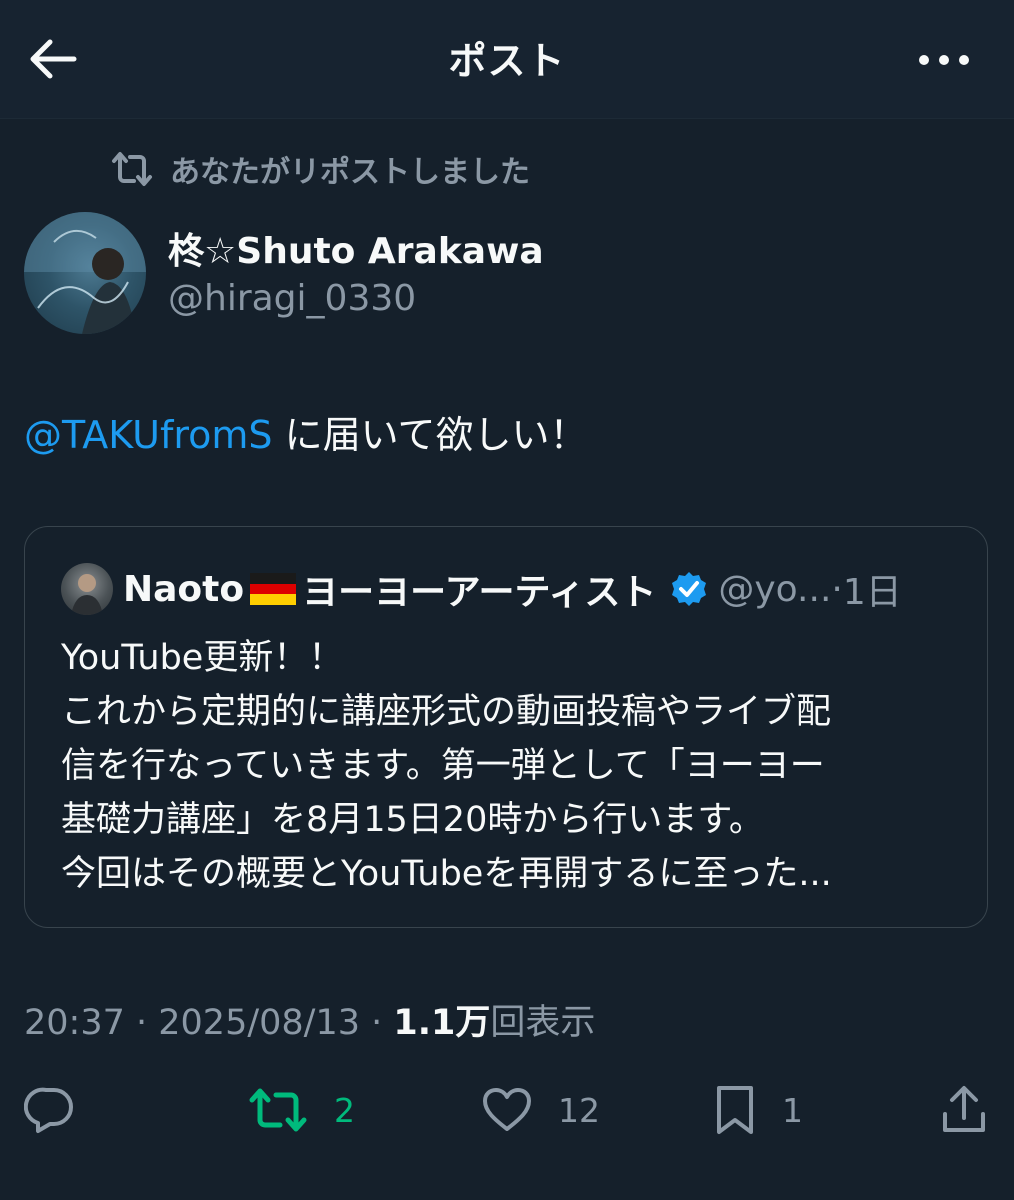  What do you see at coordinates (443, 766) in the screenshot?
I see `quoted-line: 信を行なっていきます。第一弾として「ヨーヨー` at bounding box center [443, 766].